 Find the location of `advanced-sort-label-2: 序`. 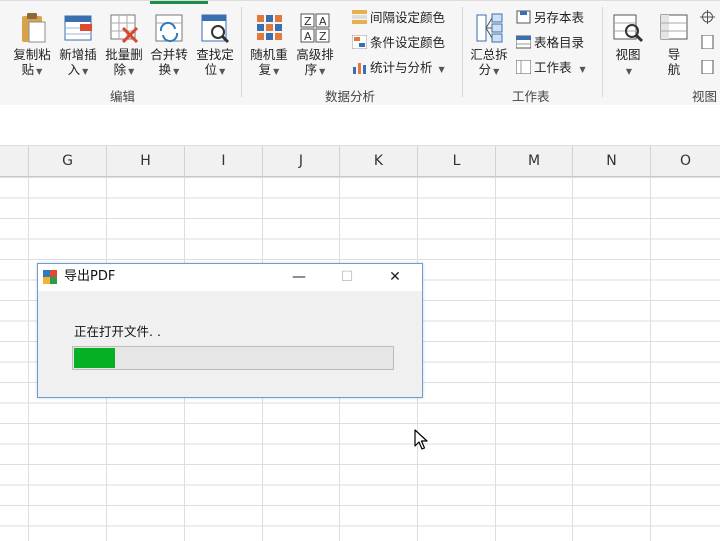

advanced-sort-label-2: 序 is located at coordinates (311, 69).